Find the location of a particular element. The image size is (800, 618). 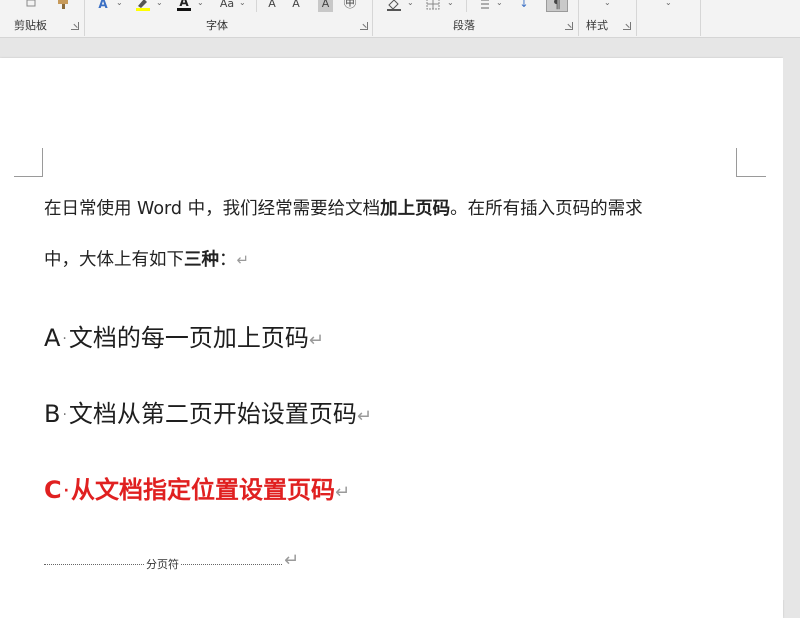

highlight-icon is located at coordinates (143, 6).